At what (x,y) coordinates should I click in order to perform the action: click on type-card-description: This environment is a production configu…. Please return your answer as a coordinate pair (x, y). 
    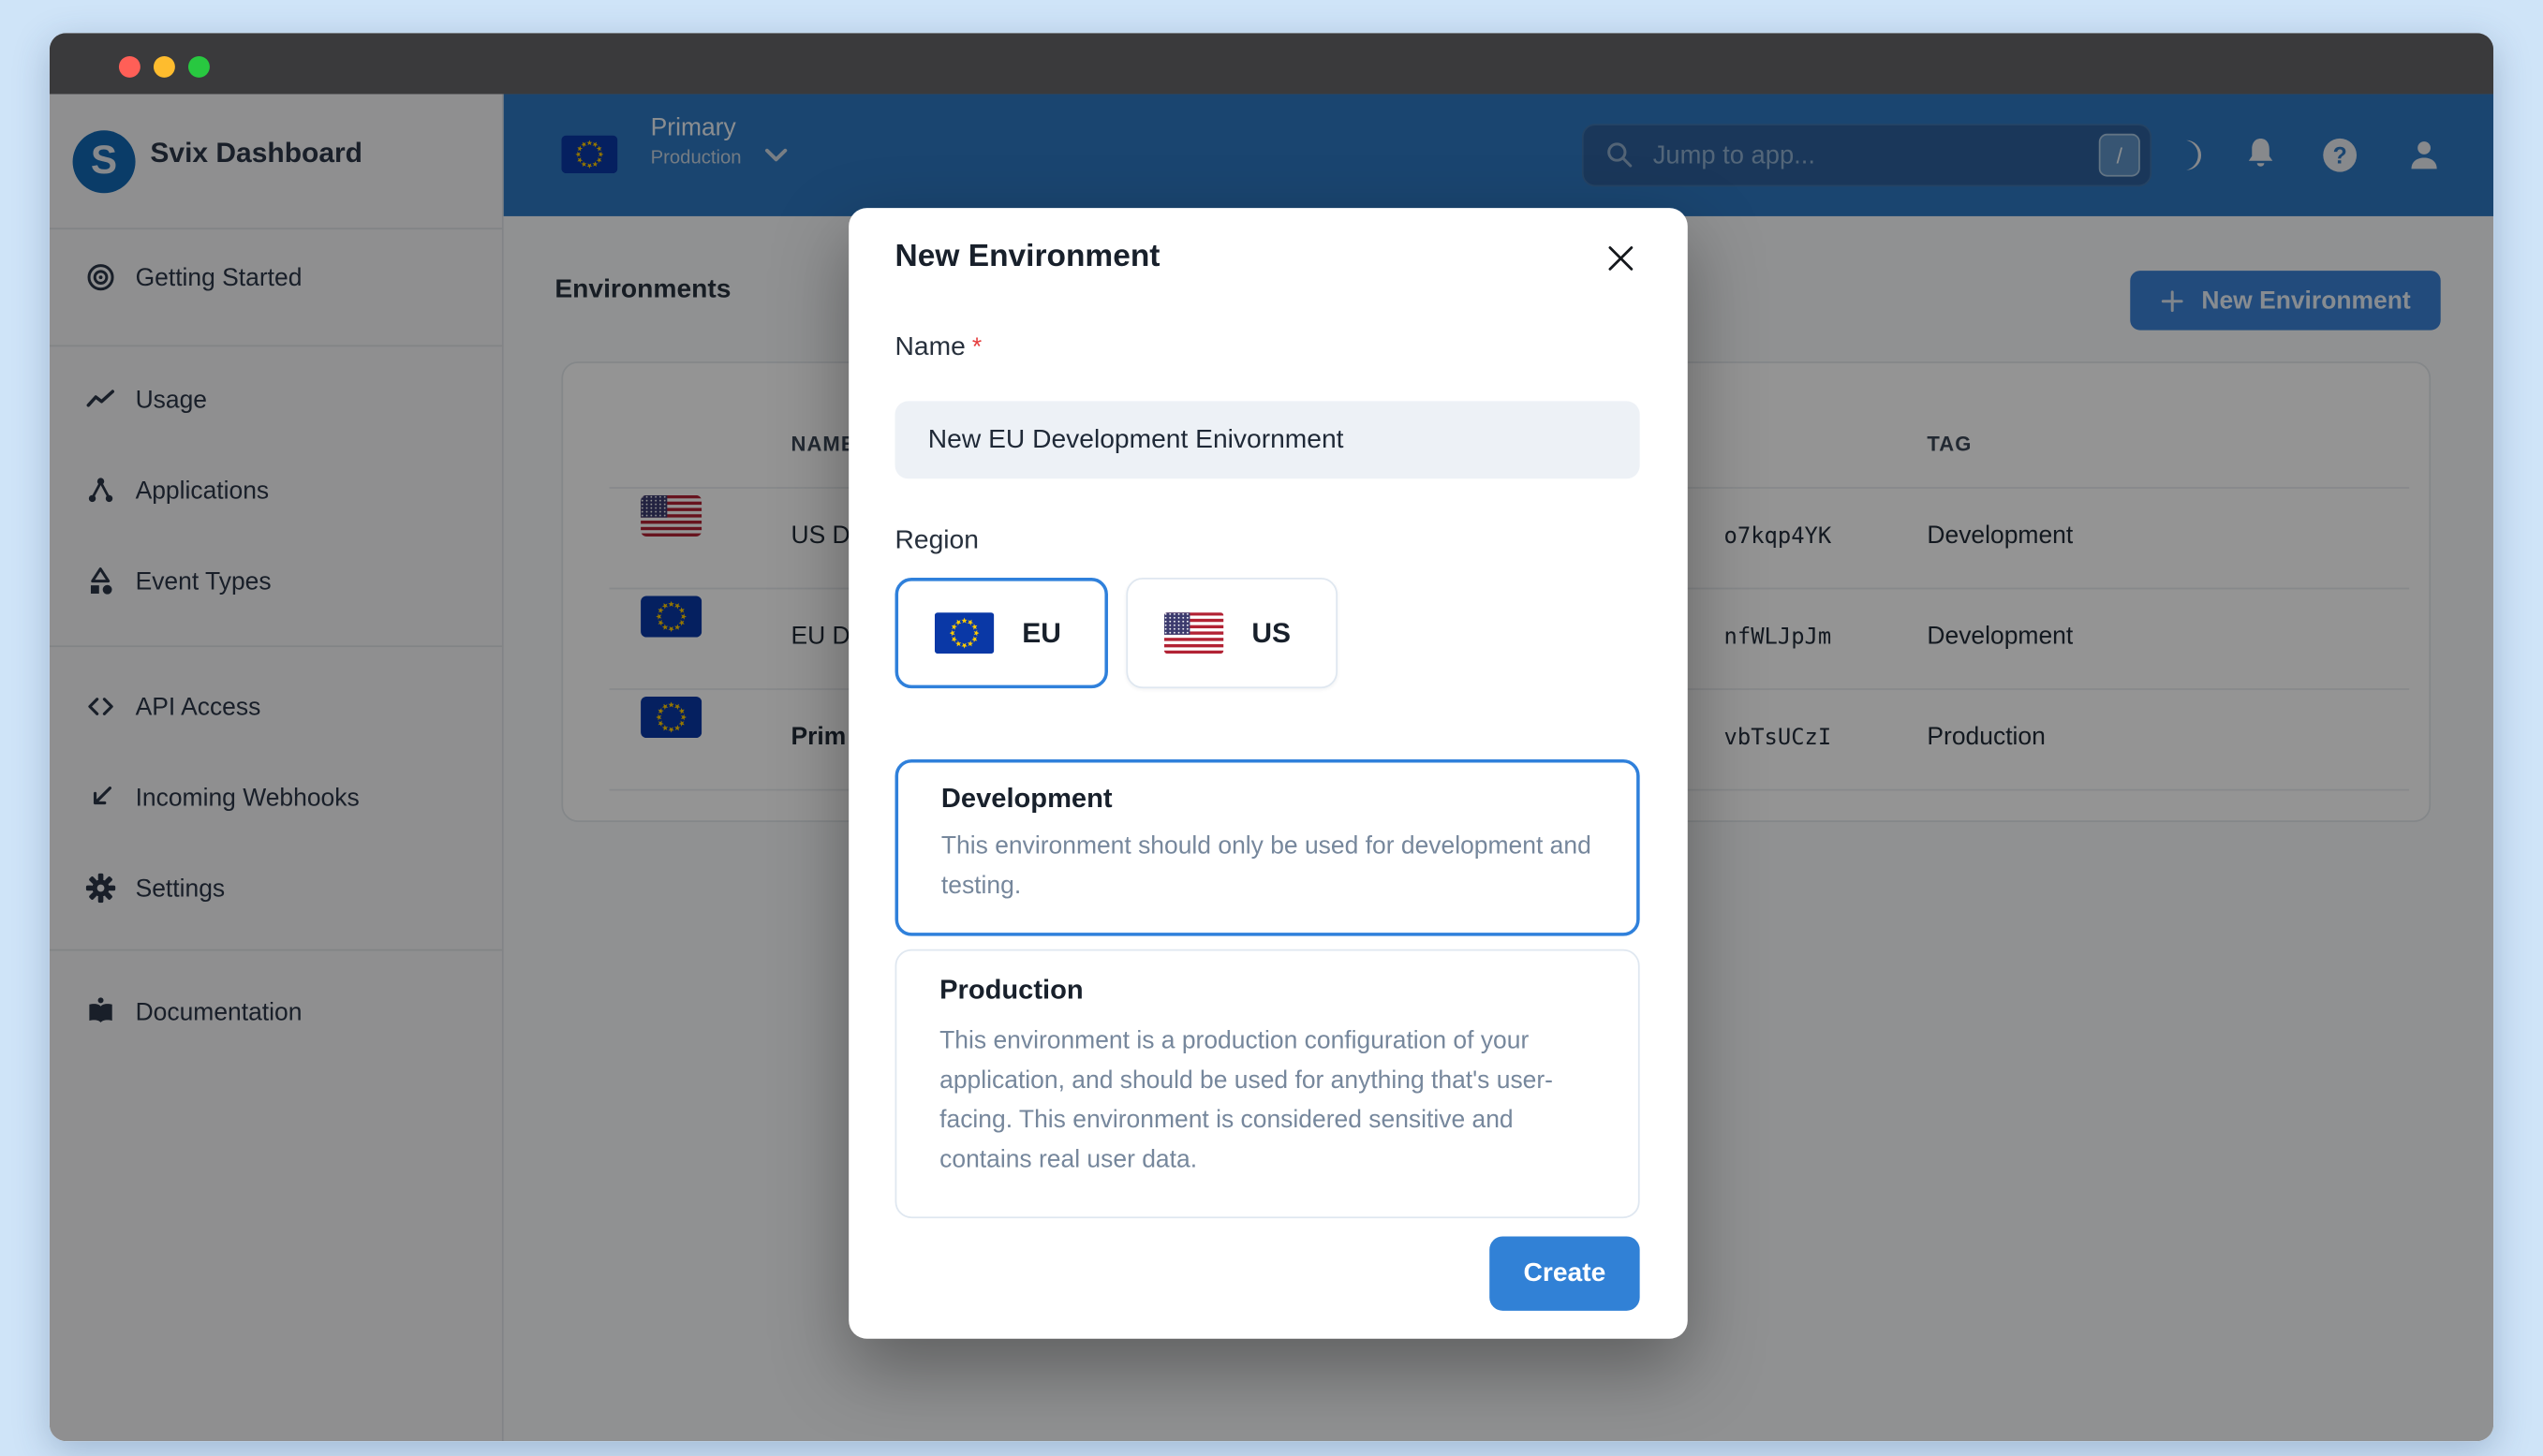
    Looking at the image, I should click on (1246, 1100).